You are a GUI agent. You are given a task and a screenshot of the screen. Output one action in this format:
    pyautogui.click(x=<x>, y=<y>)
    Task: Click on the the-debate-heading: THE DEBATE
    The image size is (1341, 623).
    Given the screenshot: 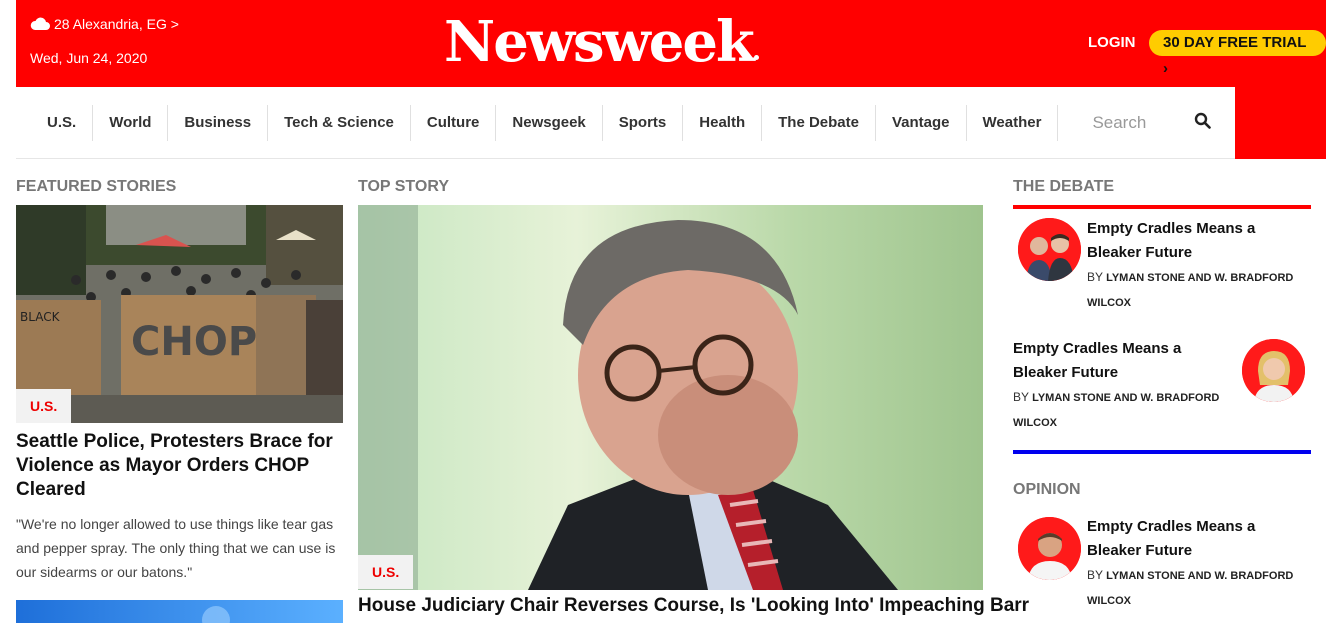 What is the action you would take?
    pyautogui.click(x=1064, y=186)
    